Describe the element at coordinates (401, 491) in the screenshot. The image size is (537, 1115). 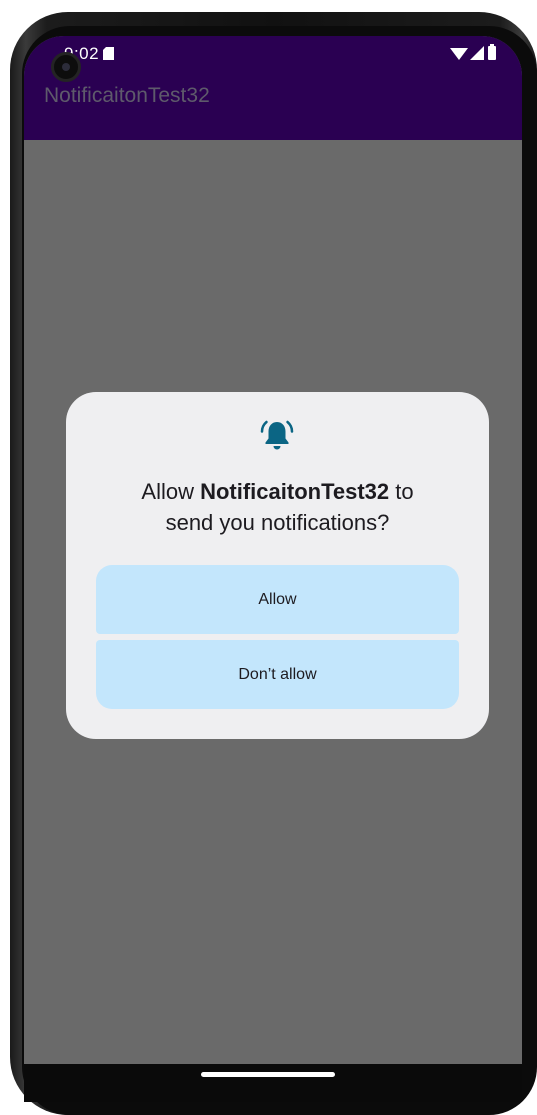
I see `message-suffix: to` at that location.